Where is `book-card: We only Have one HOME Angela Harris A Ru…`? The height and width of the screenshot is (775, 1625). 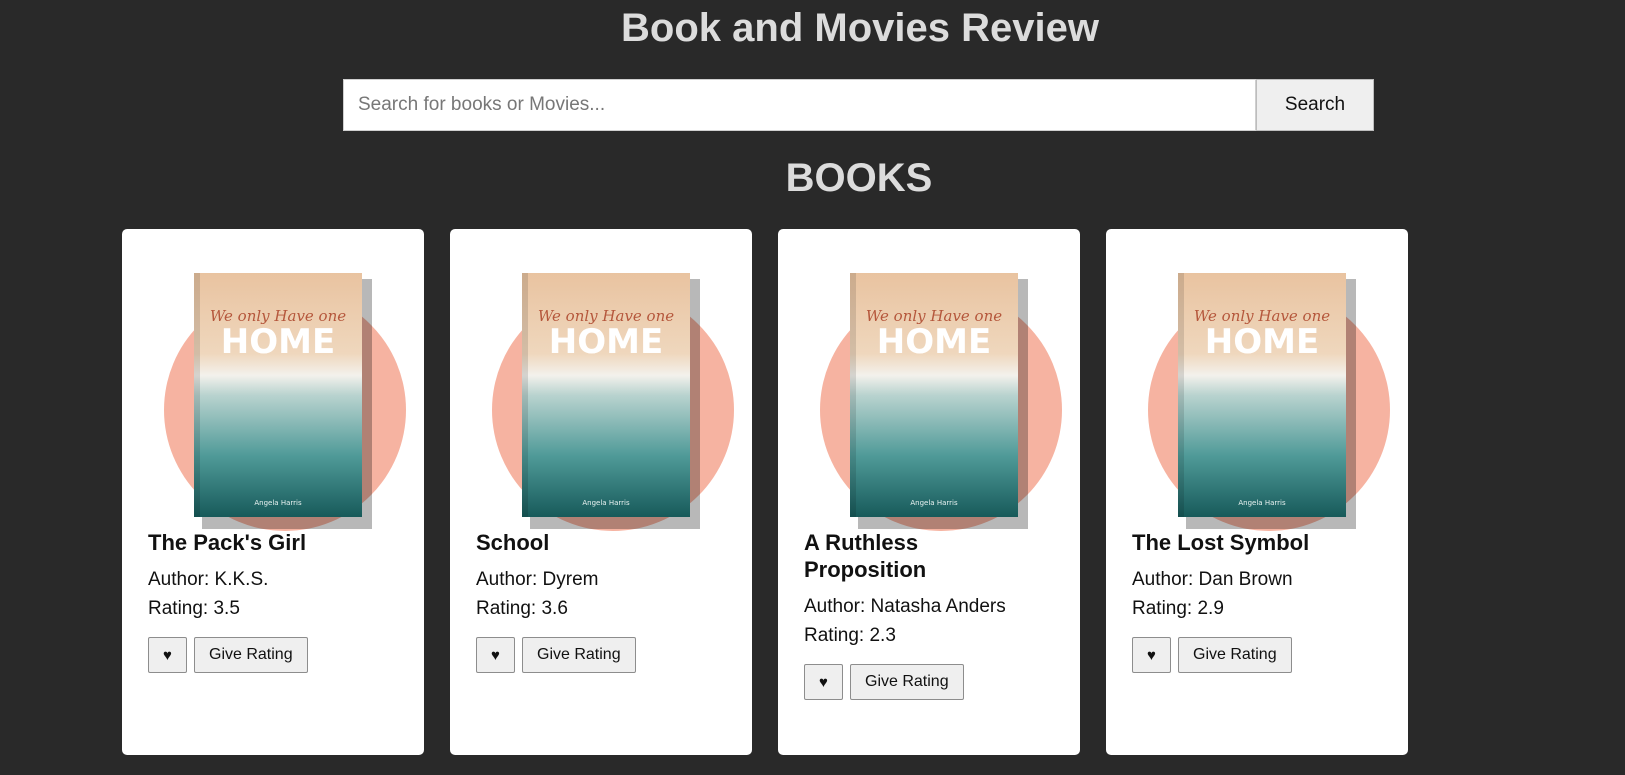 book-card: We only Have one HOME Angela Harris A Ru… is located at coordinates (929, 492).